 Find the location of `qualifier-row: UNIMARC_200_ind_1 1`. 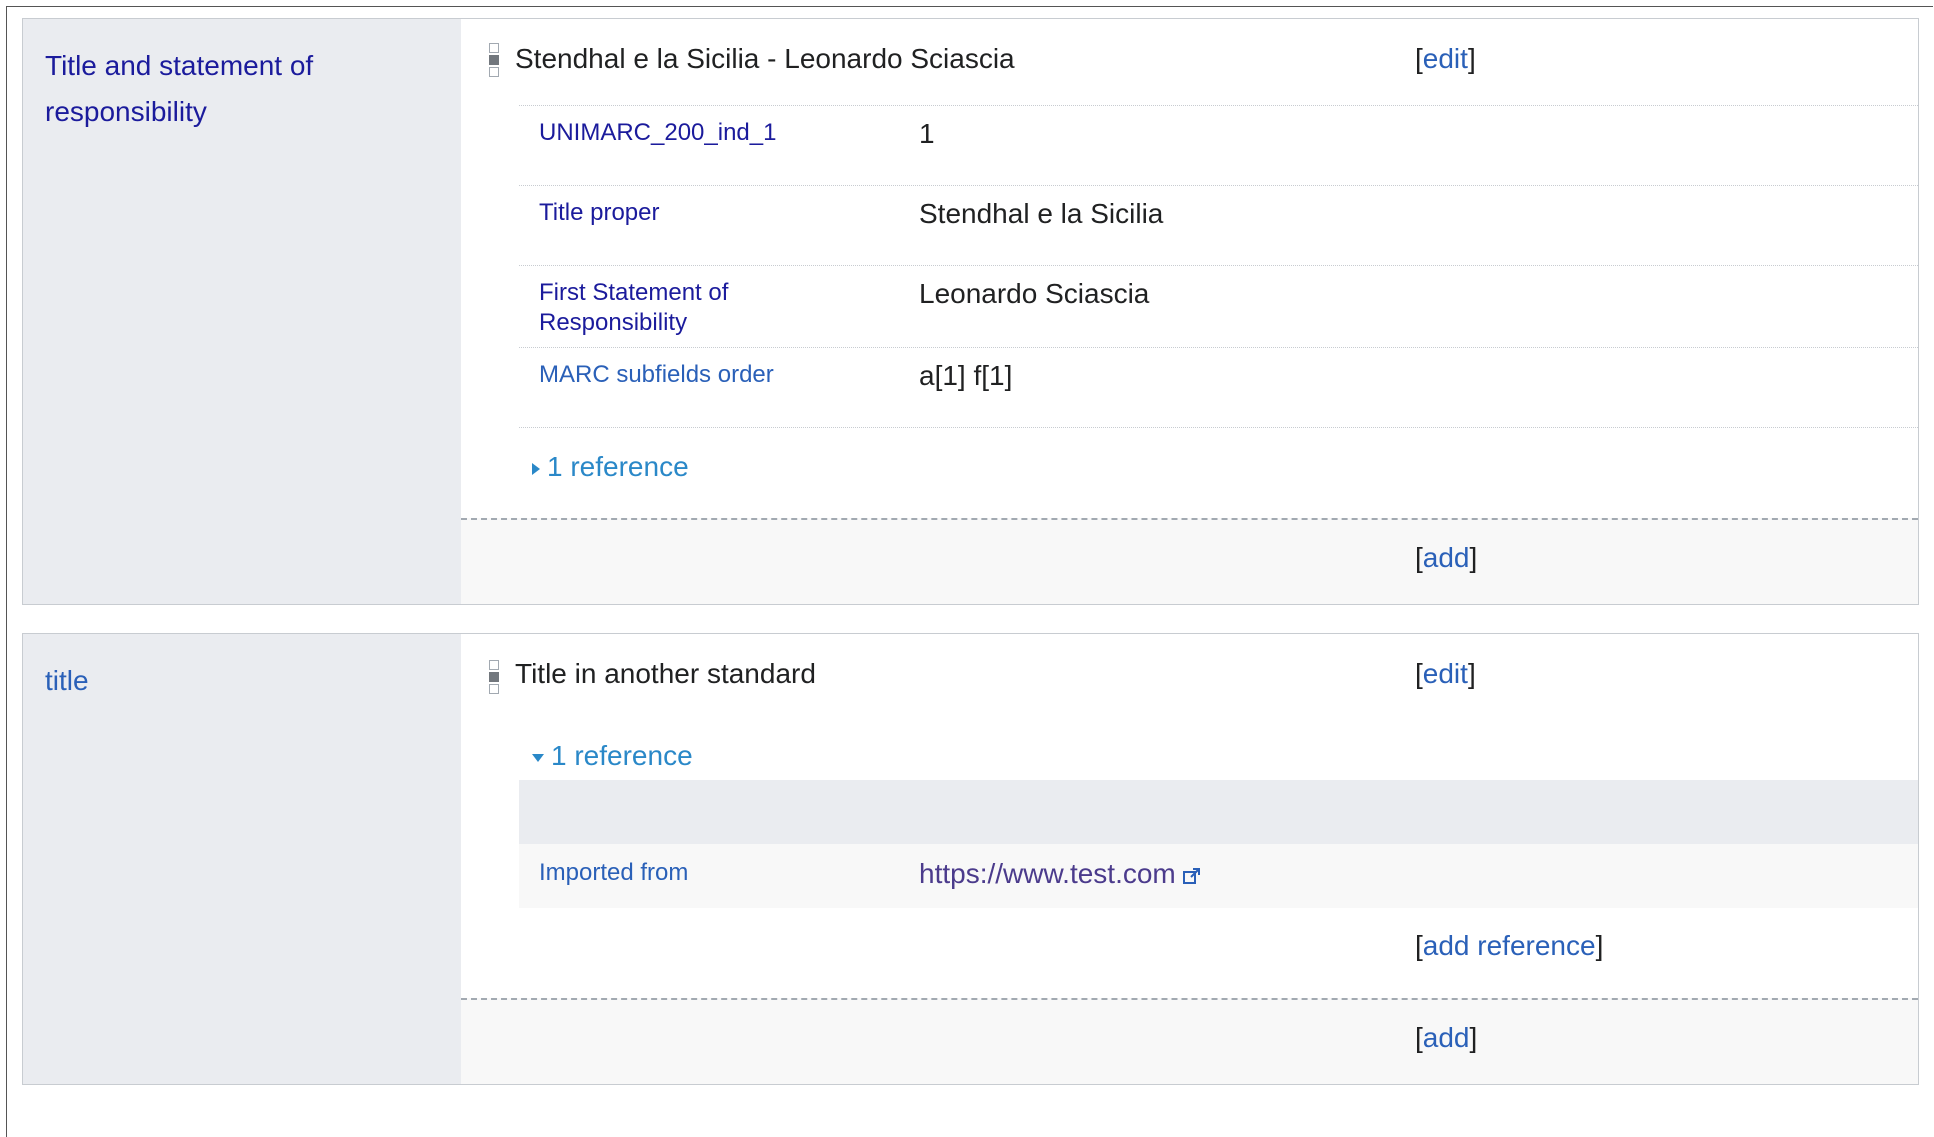

qualifier-row: UNIMARC_200_ind_1 1 is located at coordinates (1218, 137).